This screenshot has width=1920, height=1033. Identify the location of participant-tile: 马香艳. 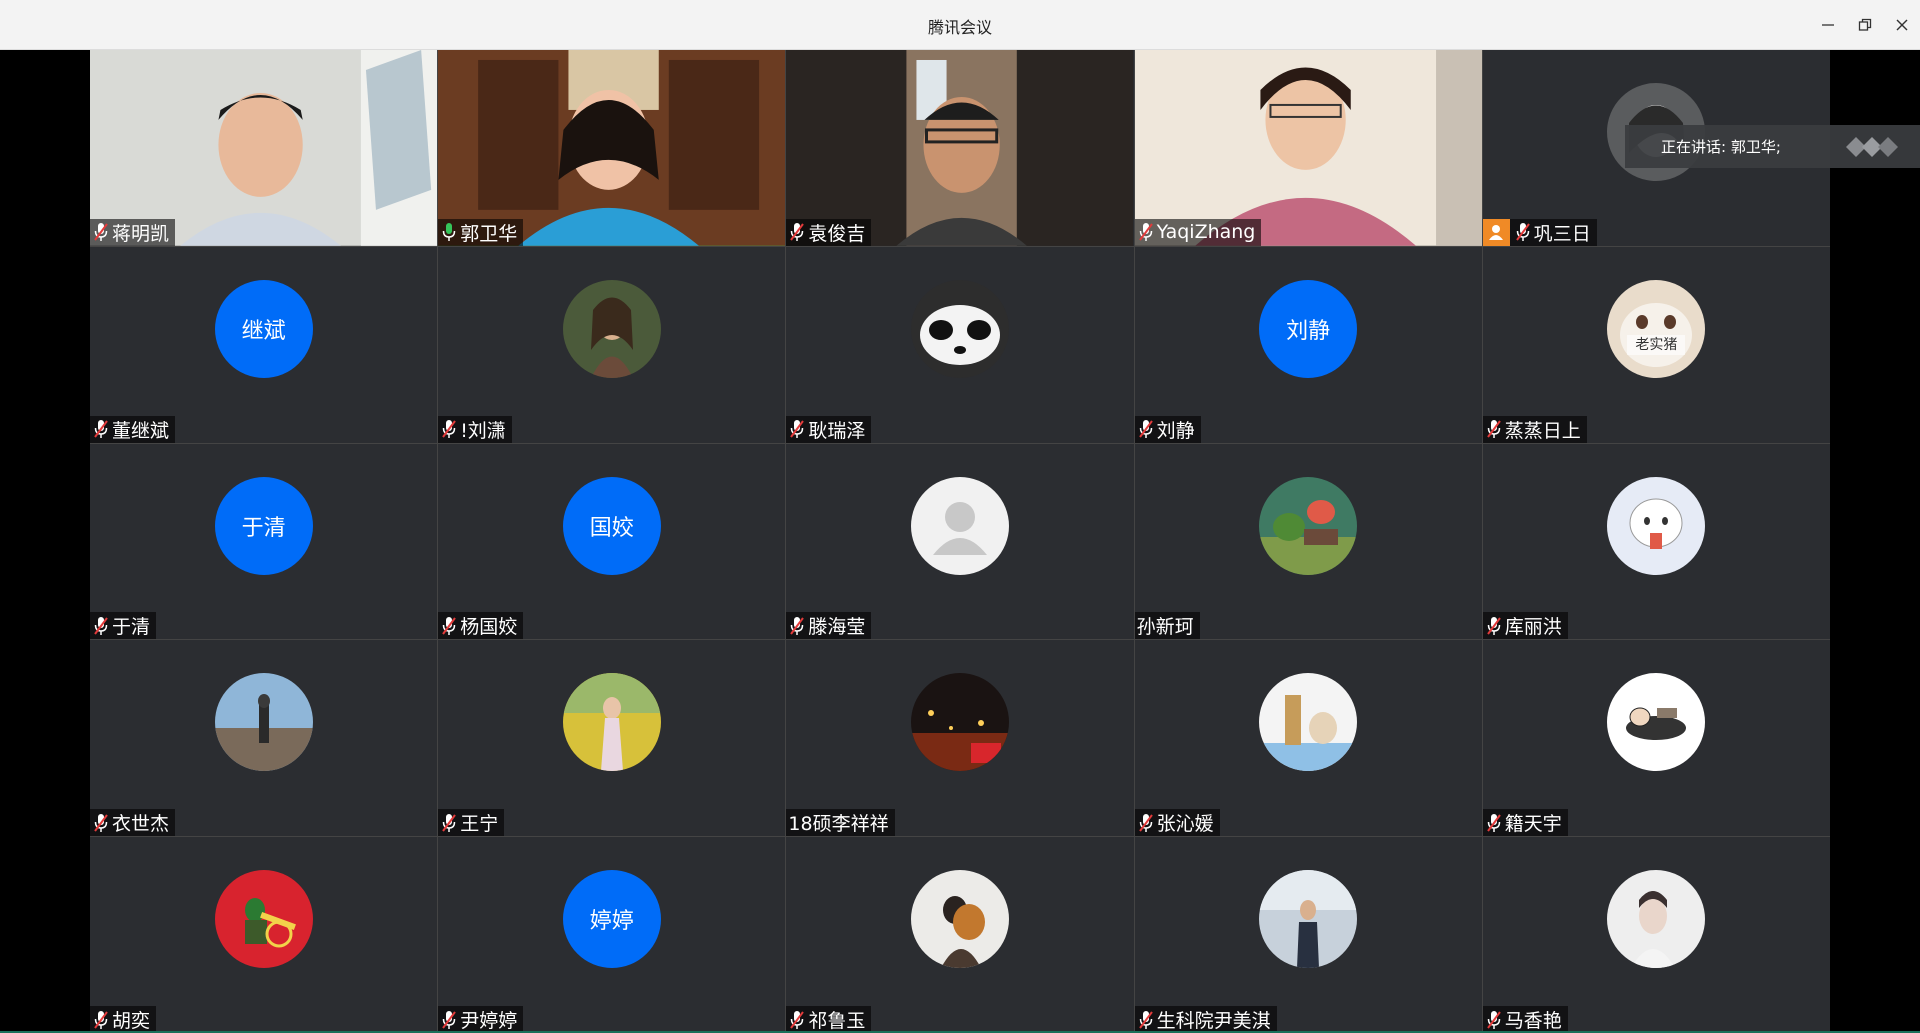
(1656, 935).